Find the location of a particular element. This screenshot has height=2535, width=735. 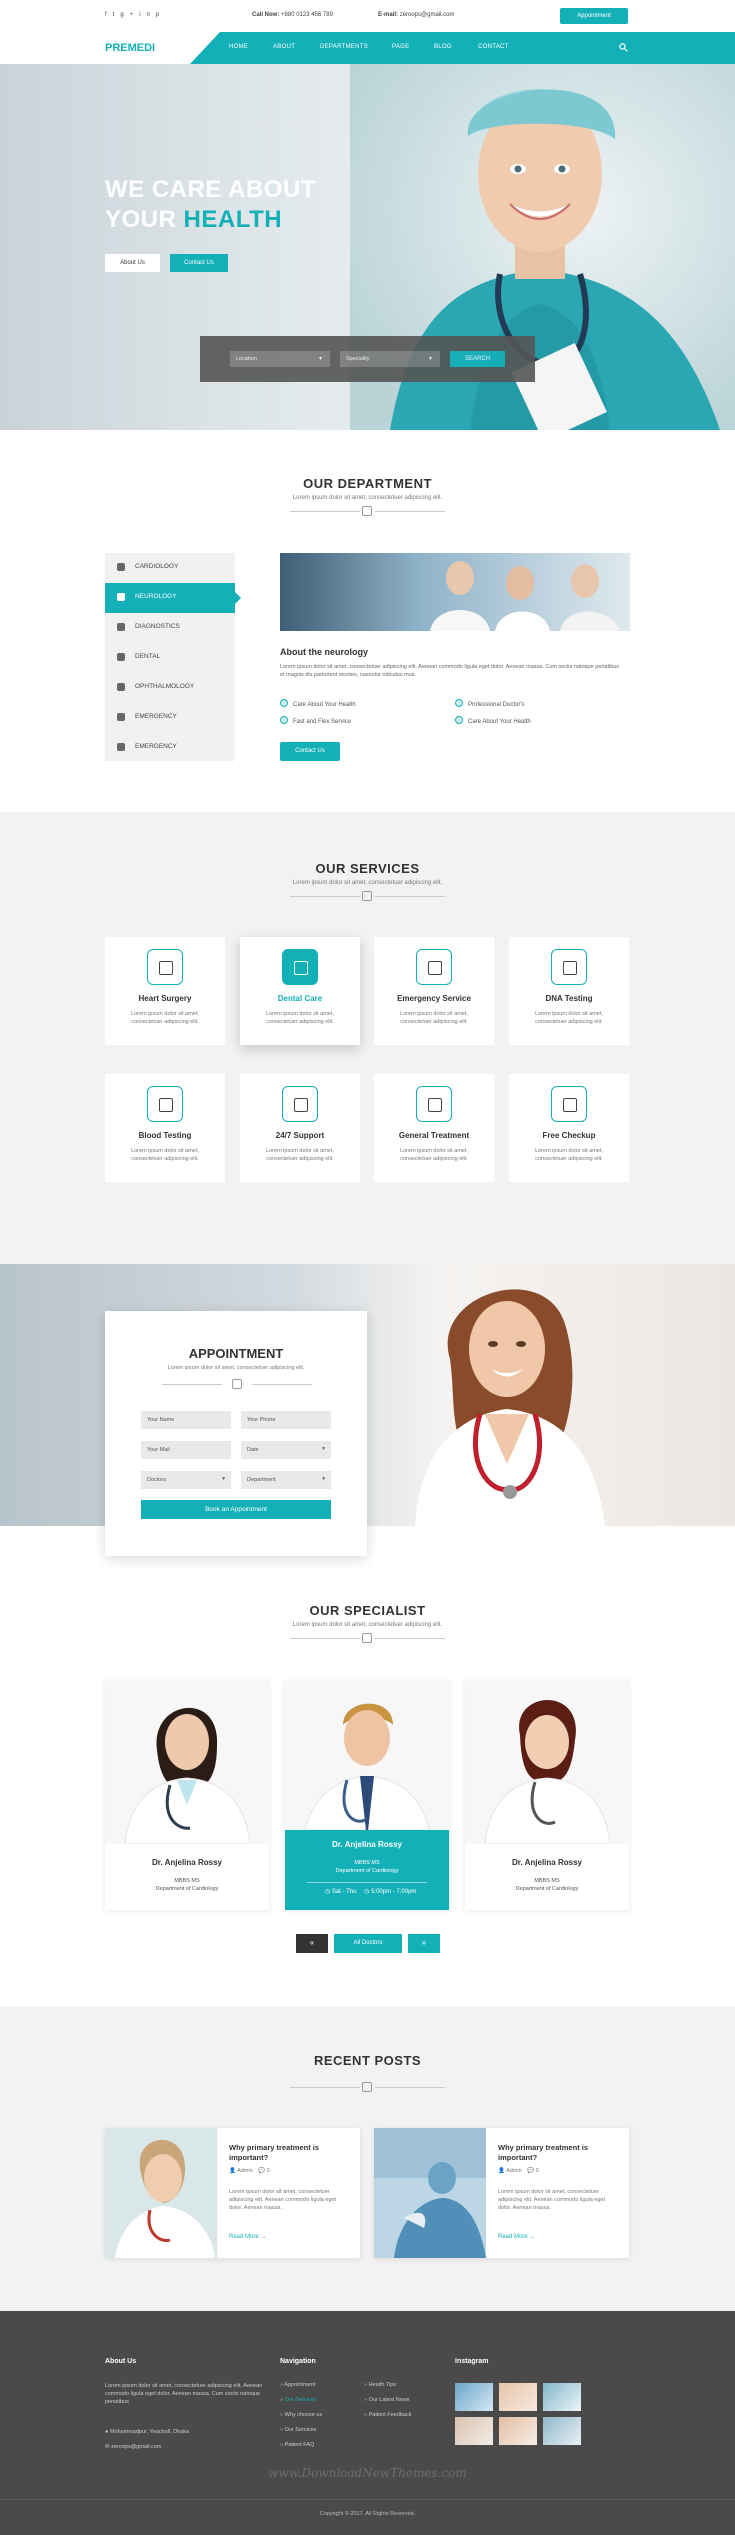

nav-about: ABOUT is located at coordinates (284, 47).